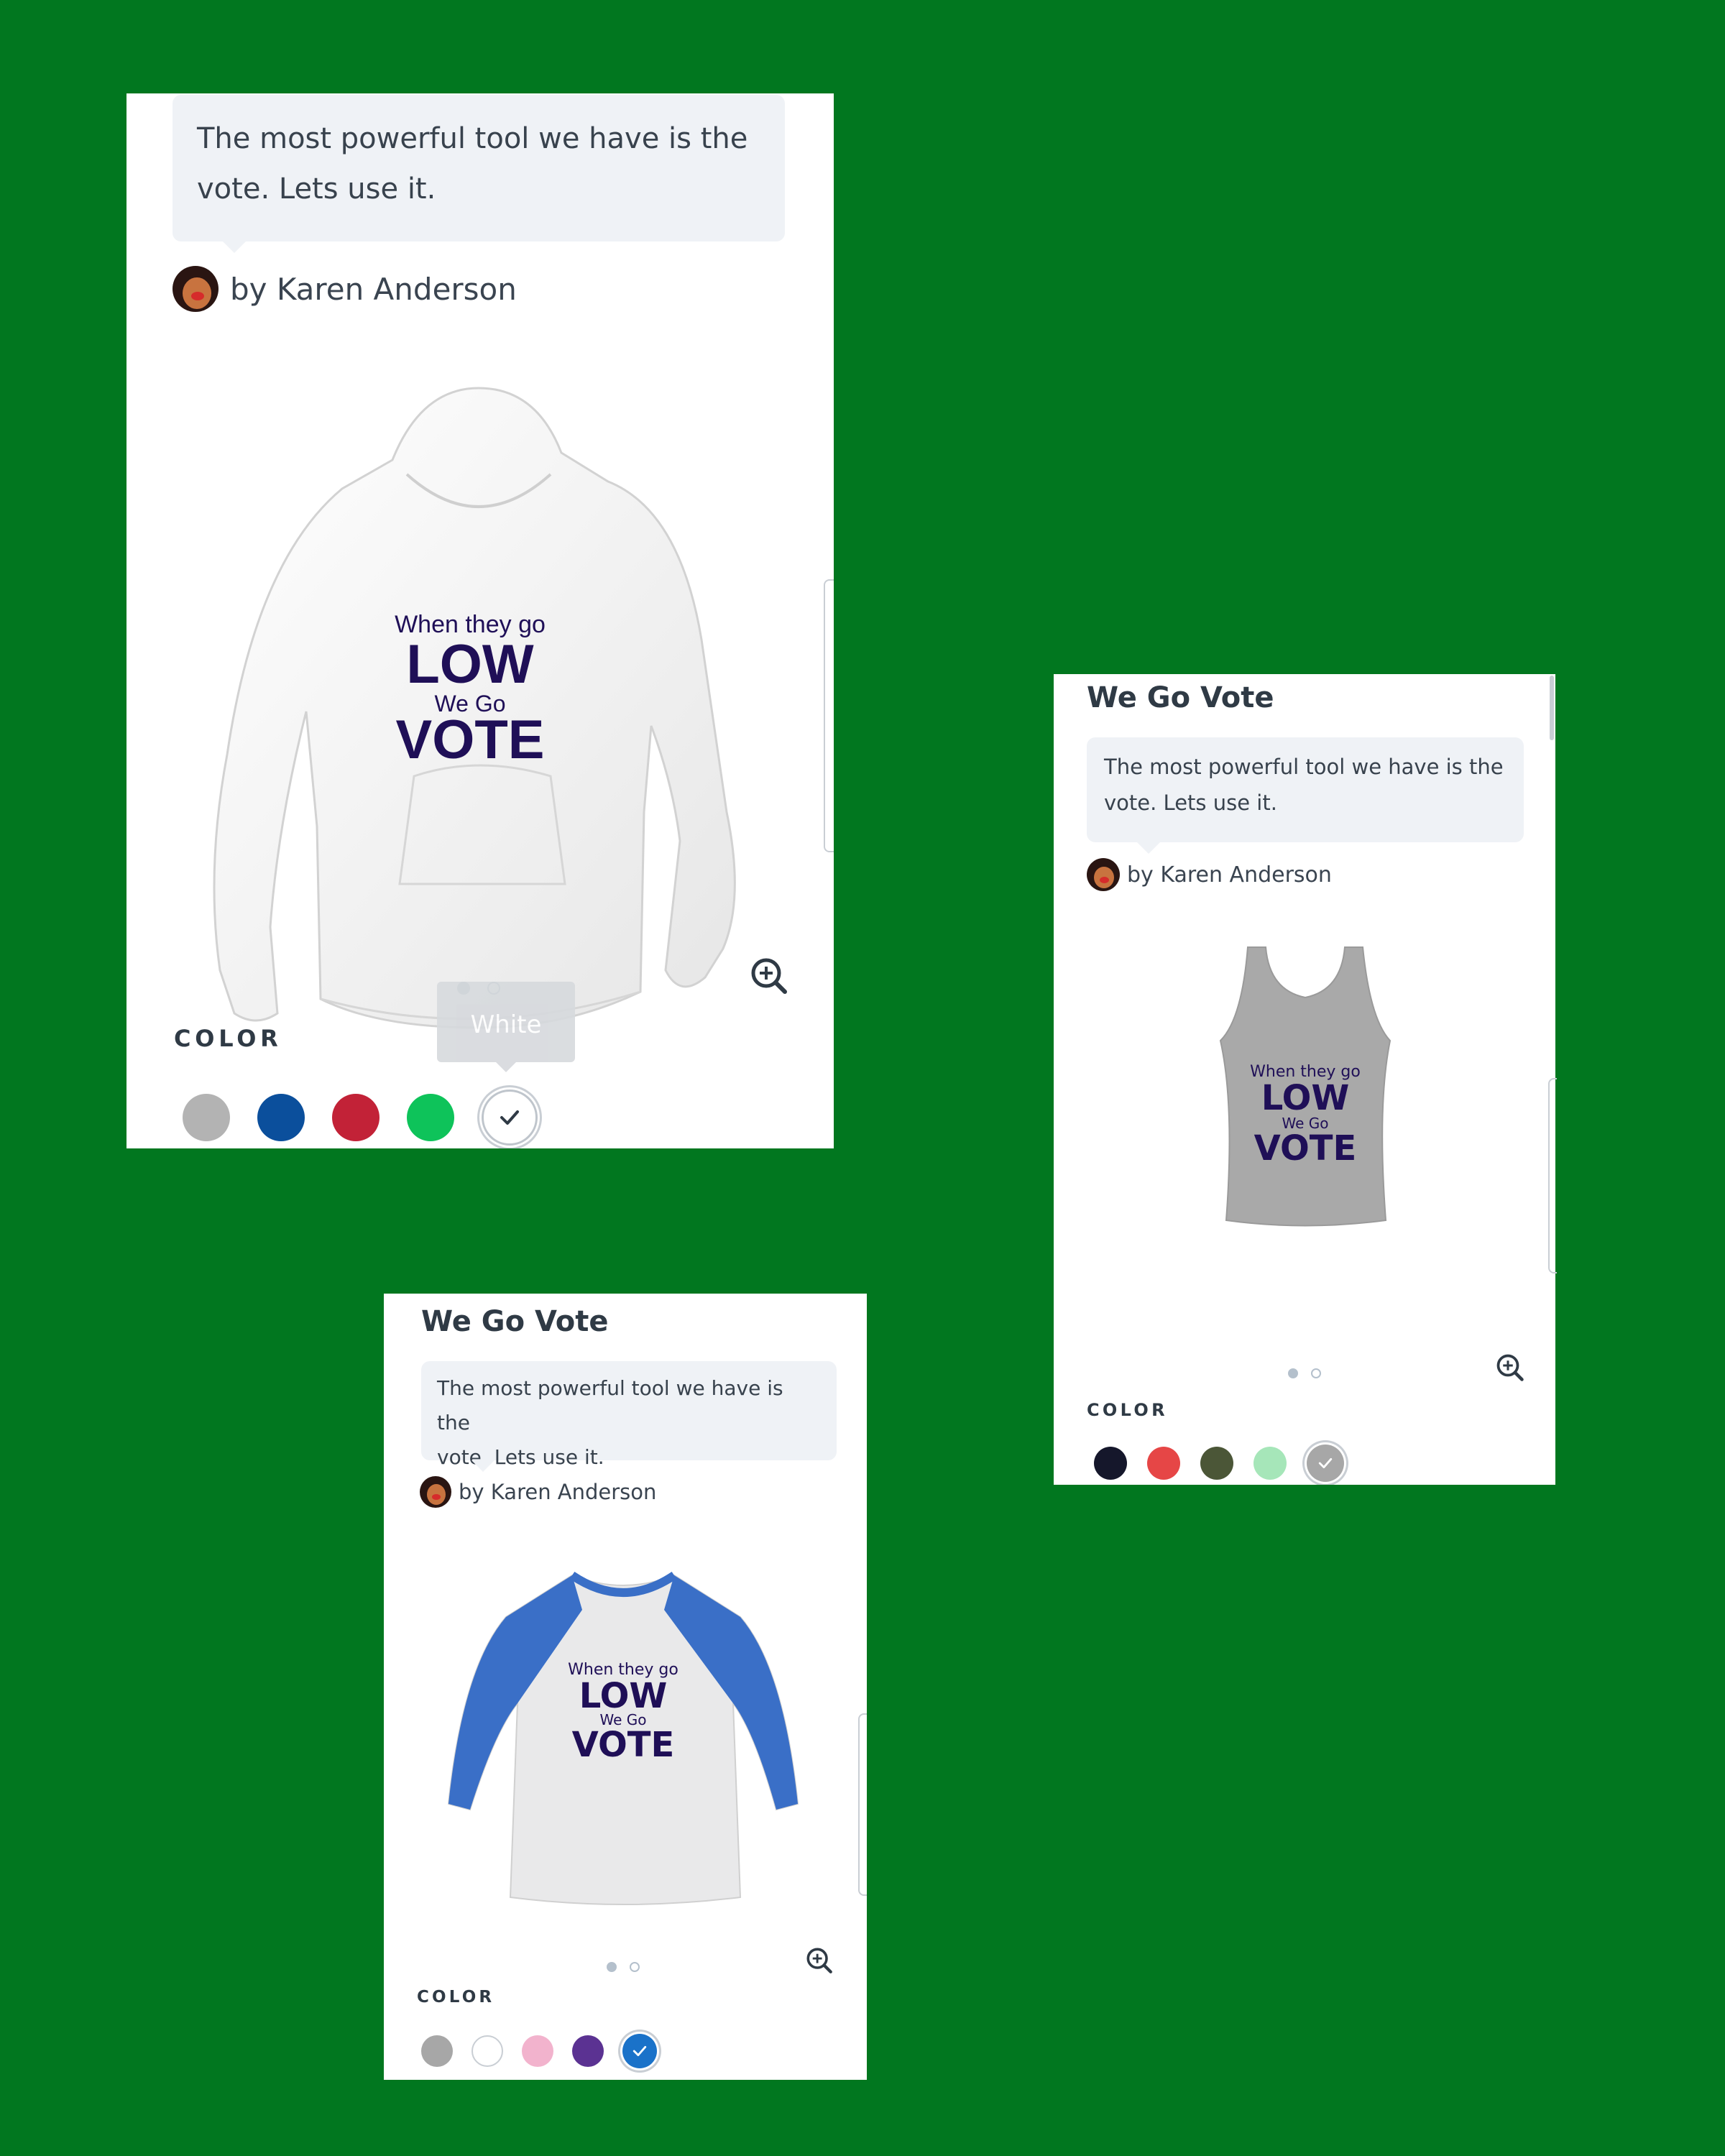  I want to click on color-swatch-mint, so click(1270, 1463).